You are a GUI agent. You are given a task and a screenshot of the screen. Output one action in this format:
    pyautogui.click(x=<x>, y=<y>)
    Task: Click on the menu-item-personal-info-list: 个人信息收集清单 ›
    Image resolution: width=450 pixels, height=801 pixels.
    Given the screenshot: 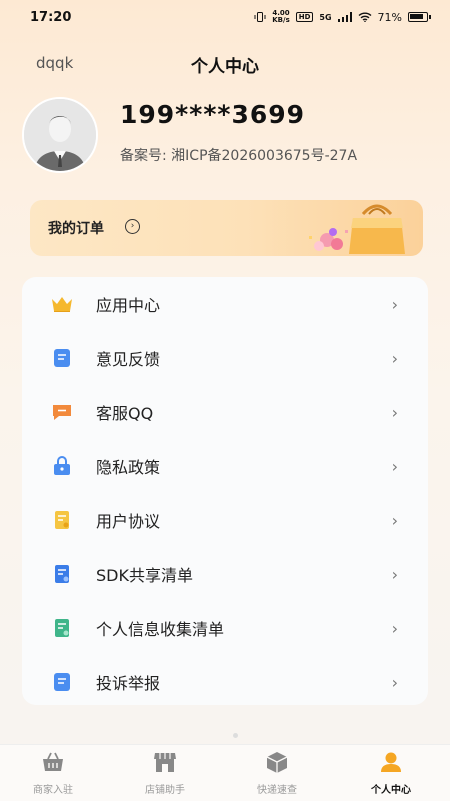 What is the action you would take?
    pyautogui.click(x=225, y=628)
    